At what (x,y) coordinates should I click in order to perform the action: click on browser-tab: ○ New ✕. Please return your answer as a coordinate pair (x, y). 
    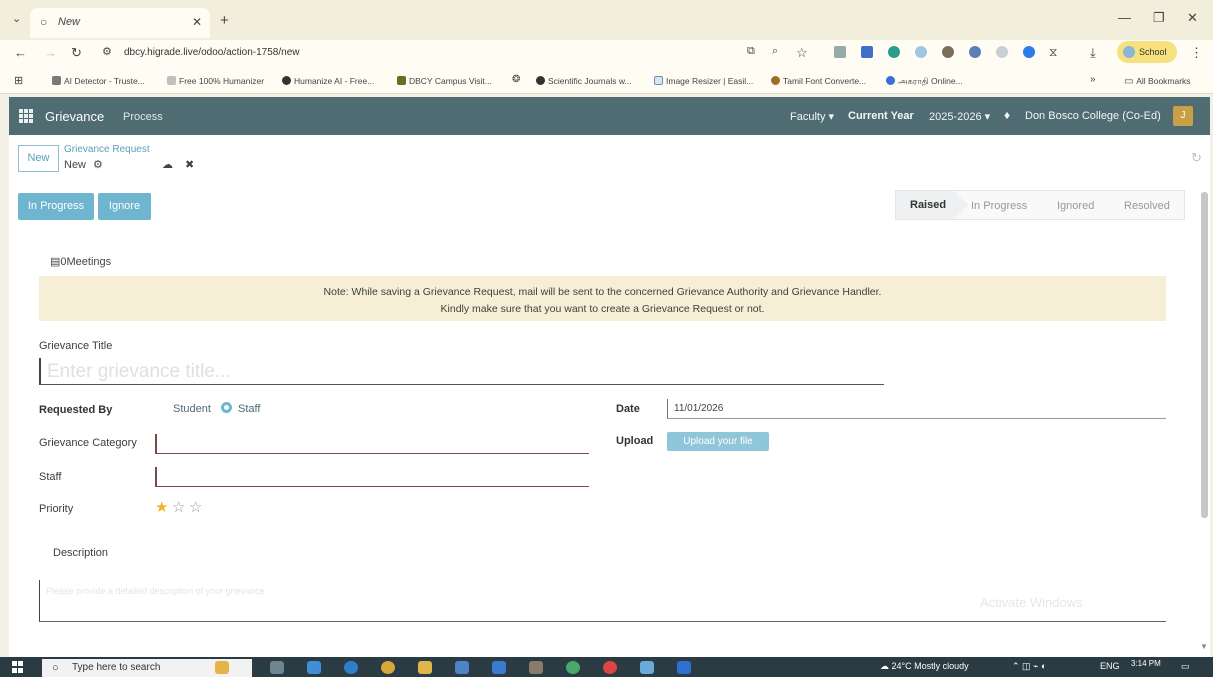
    Looking at the image, I should click on (120, 23).